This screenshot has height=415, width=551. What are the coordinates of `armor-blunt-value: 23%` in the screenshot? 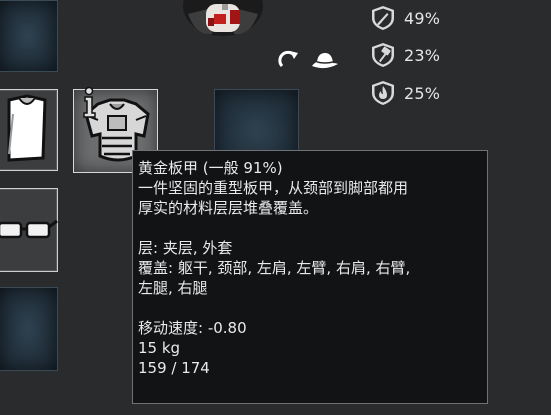 It's located at (422, 55).